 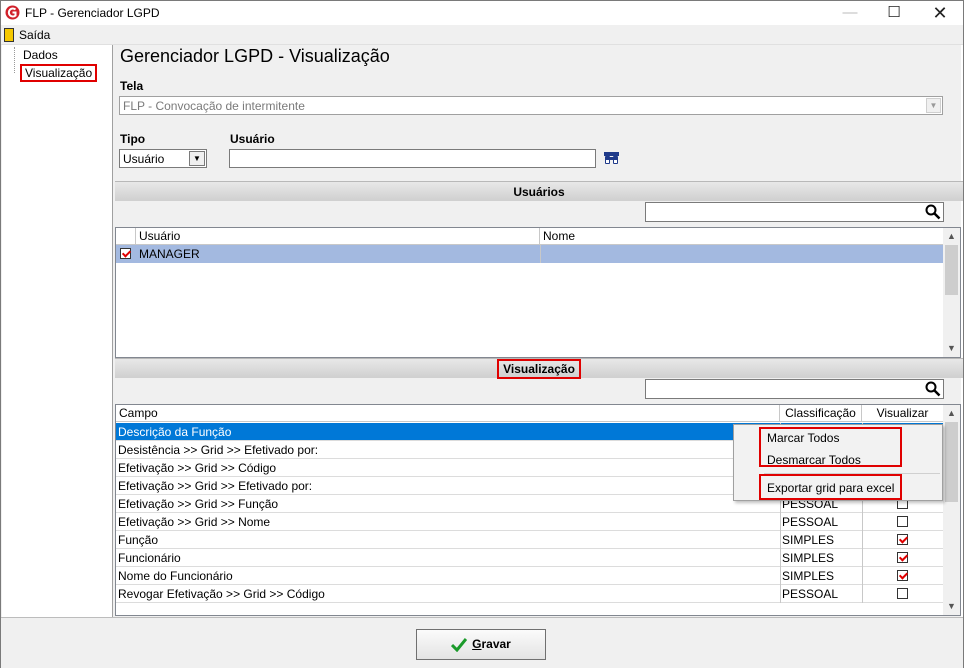 I want to click on usuarios-section-title: Usuários, so click(x=539, y=192).